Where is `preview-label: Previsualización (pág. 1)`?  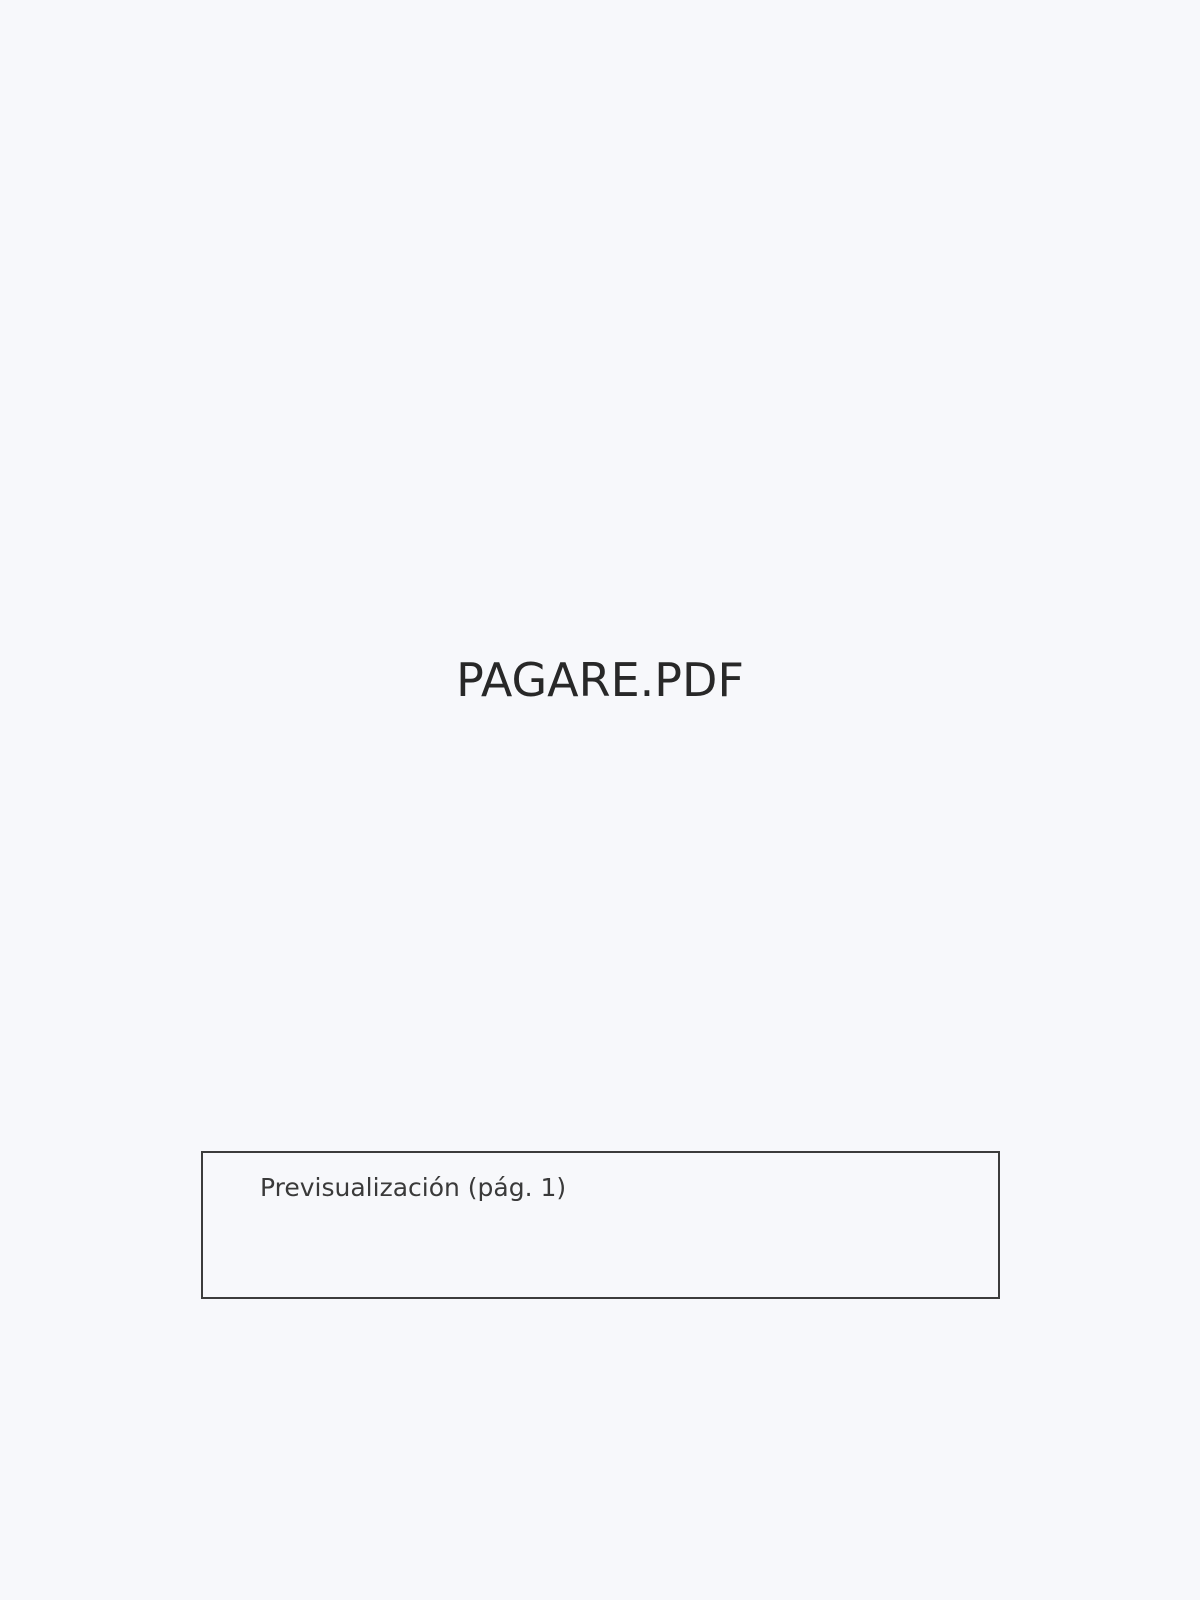 preview-label: Previsualización (pág. 1) is located at coordinates (413, 1187).